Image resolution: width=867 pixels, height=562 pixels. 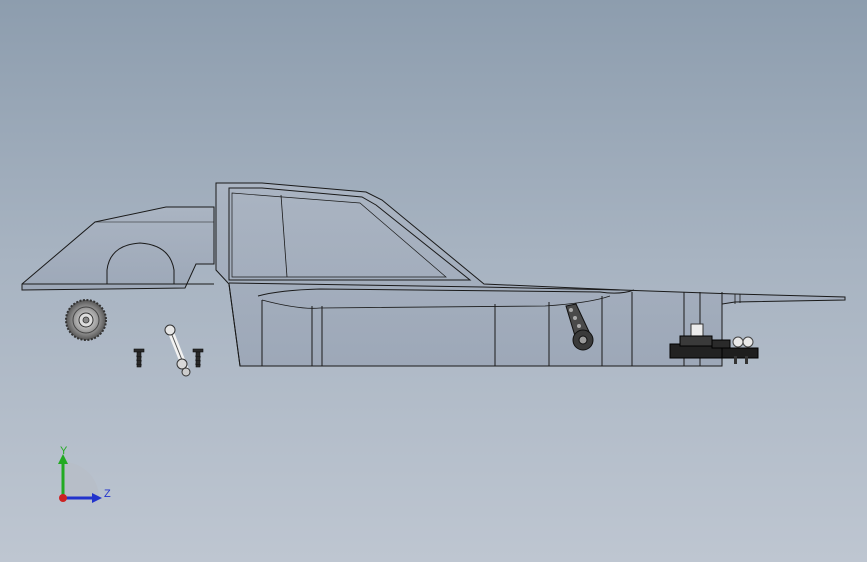 What do you see at coordinates (81, 480) in the screenshot?
I see `triad-plane` at bounding box center [81, 480].